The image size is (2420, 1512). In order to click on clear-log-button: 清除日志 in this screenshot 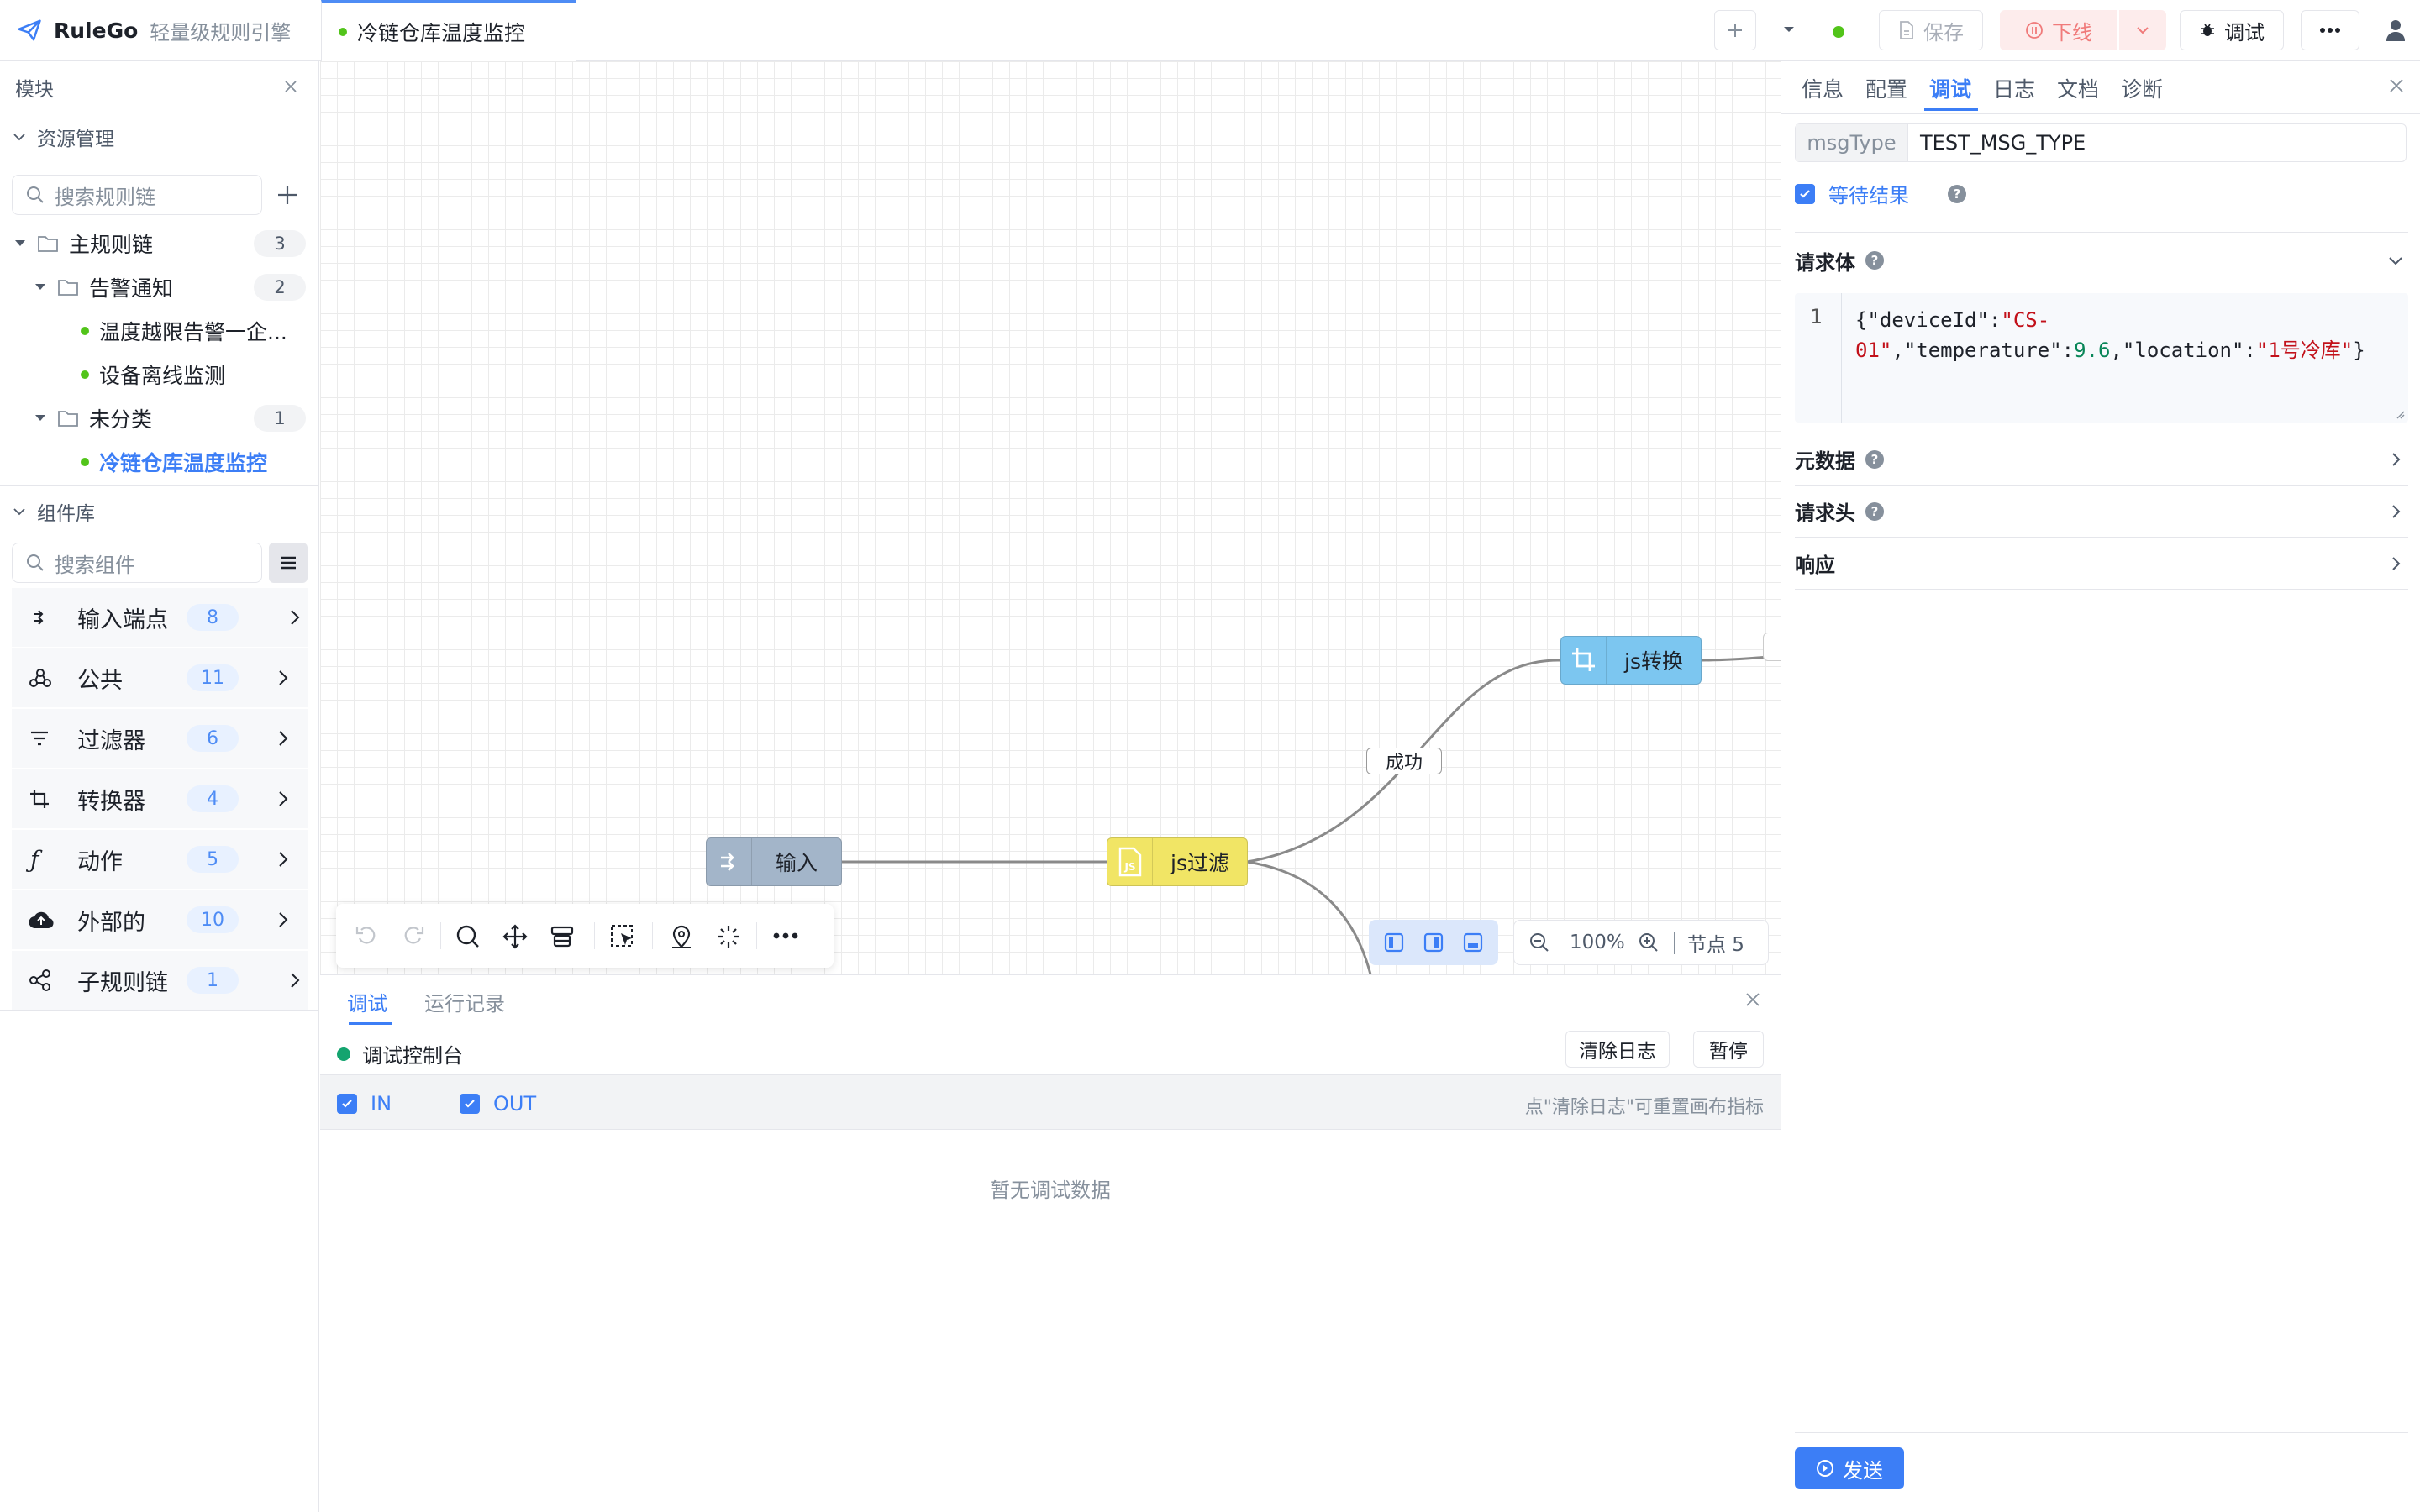, I will do `click(1618, 1049)`.